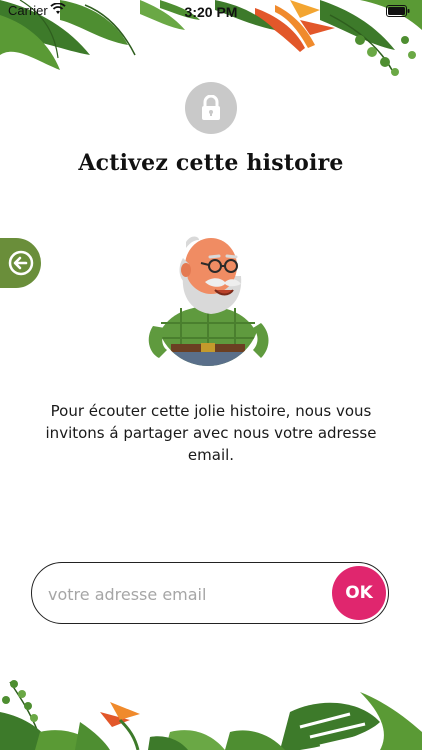 The height and width of the screenshot is (750, 422). I want to click on foliage-bottom-decoration, so click(211, 715).